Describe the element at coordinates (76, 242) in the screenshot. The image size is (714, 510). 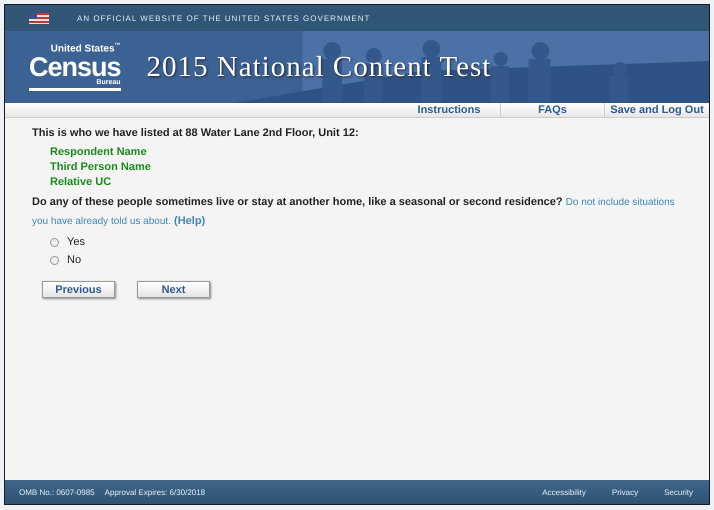
I see `option-label: Yes` at that location.